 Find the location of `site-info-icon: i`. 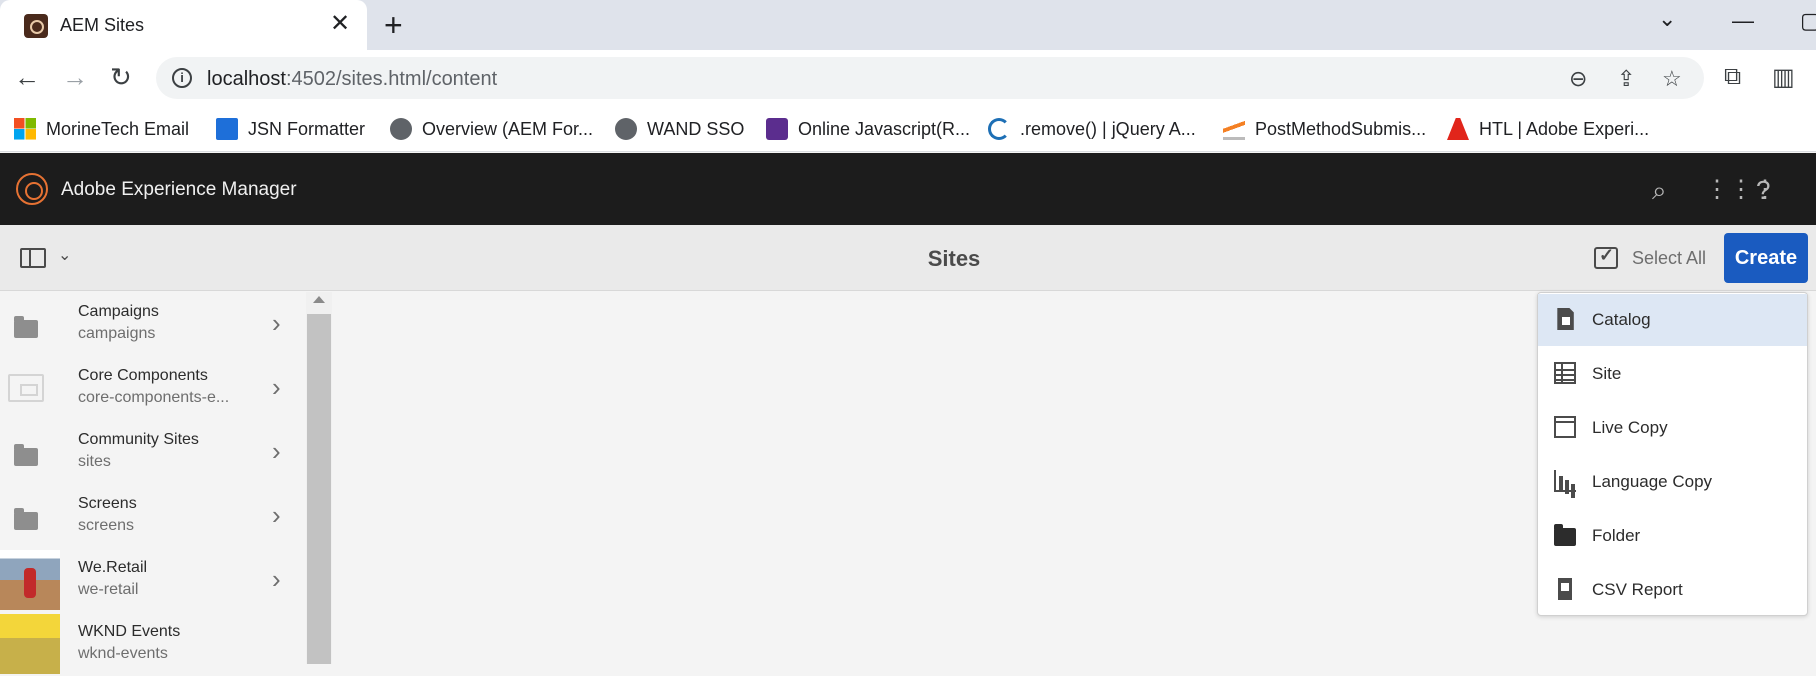

site-info-icon: i is located at coordinates (182, 78).